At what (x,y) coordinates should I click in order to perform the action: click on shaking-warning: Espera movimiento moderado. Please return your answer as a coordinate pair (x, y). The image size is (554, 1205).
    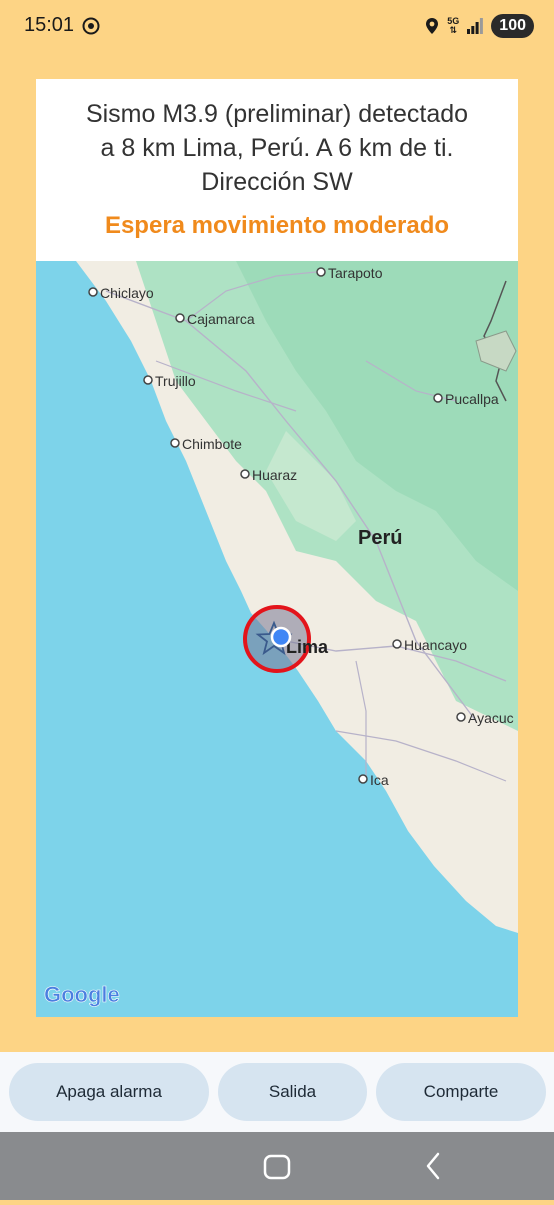
    Looking at the image, I should click on (277, 225).